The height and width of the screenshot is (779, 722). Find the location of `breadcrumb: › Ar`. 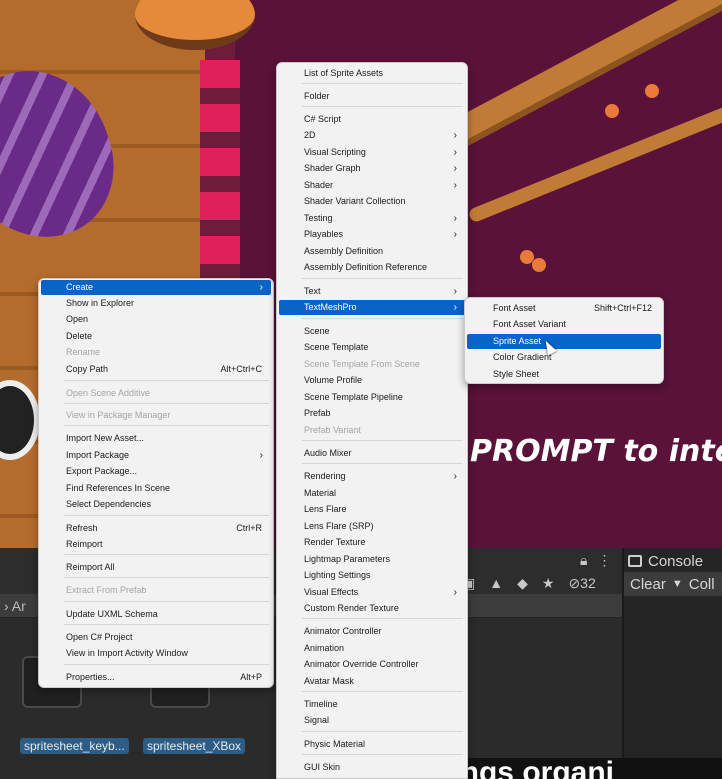

breadcrumb: › Ar is located at coordinates (15, 606).